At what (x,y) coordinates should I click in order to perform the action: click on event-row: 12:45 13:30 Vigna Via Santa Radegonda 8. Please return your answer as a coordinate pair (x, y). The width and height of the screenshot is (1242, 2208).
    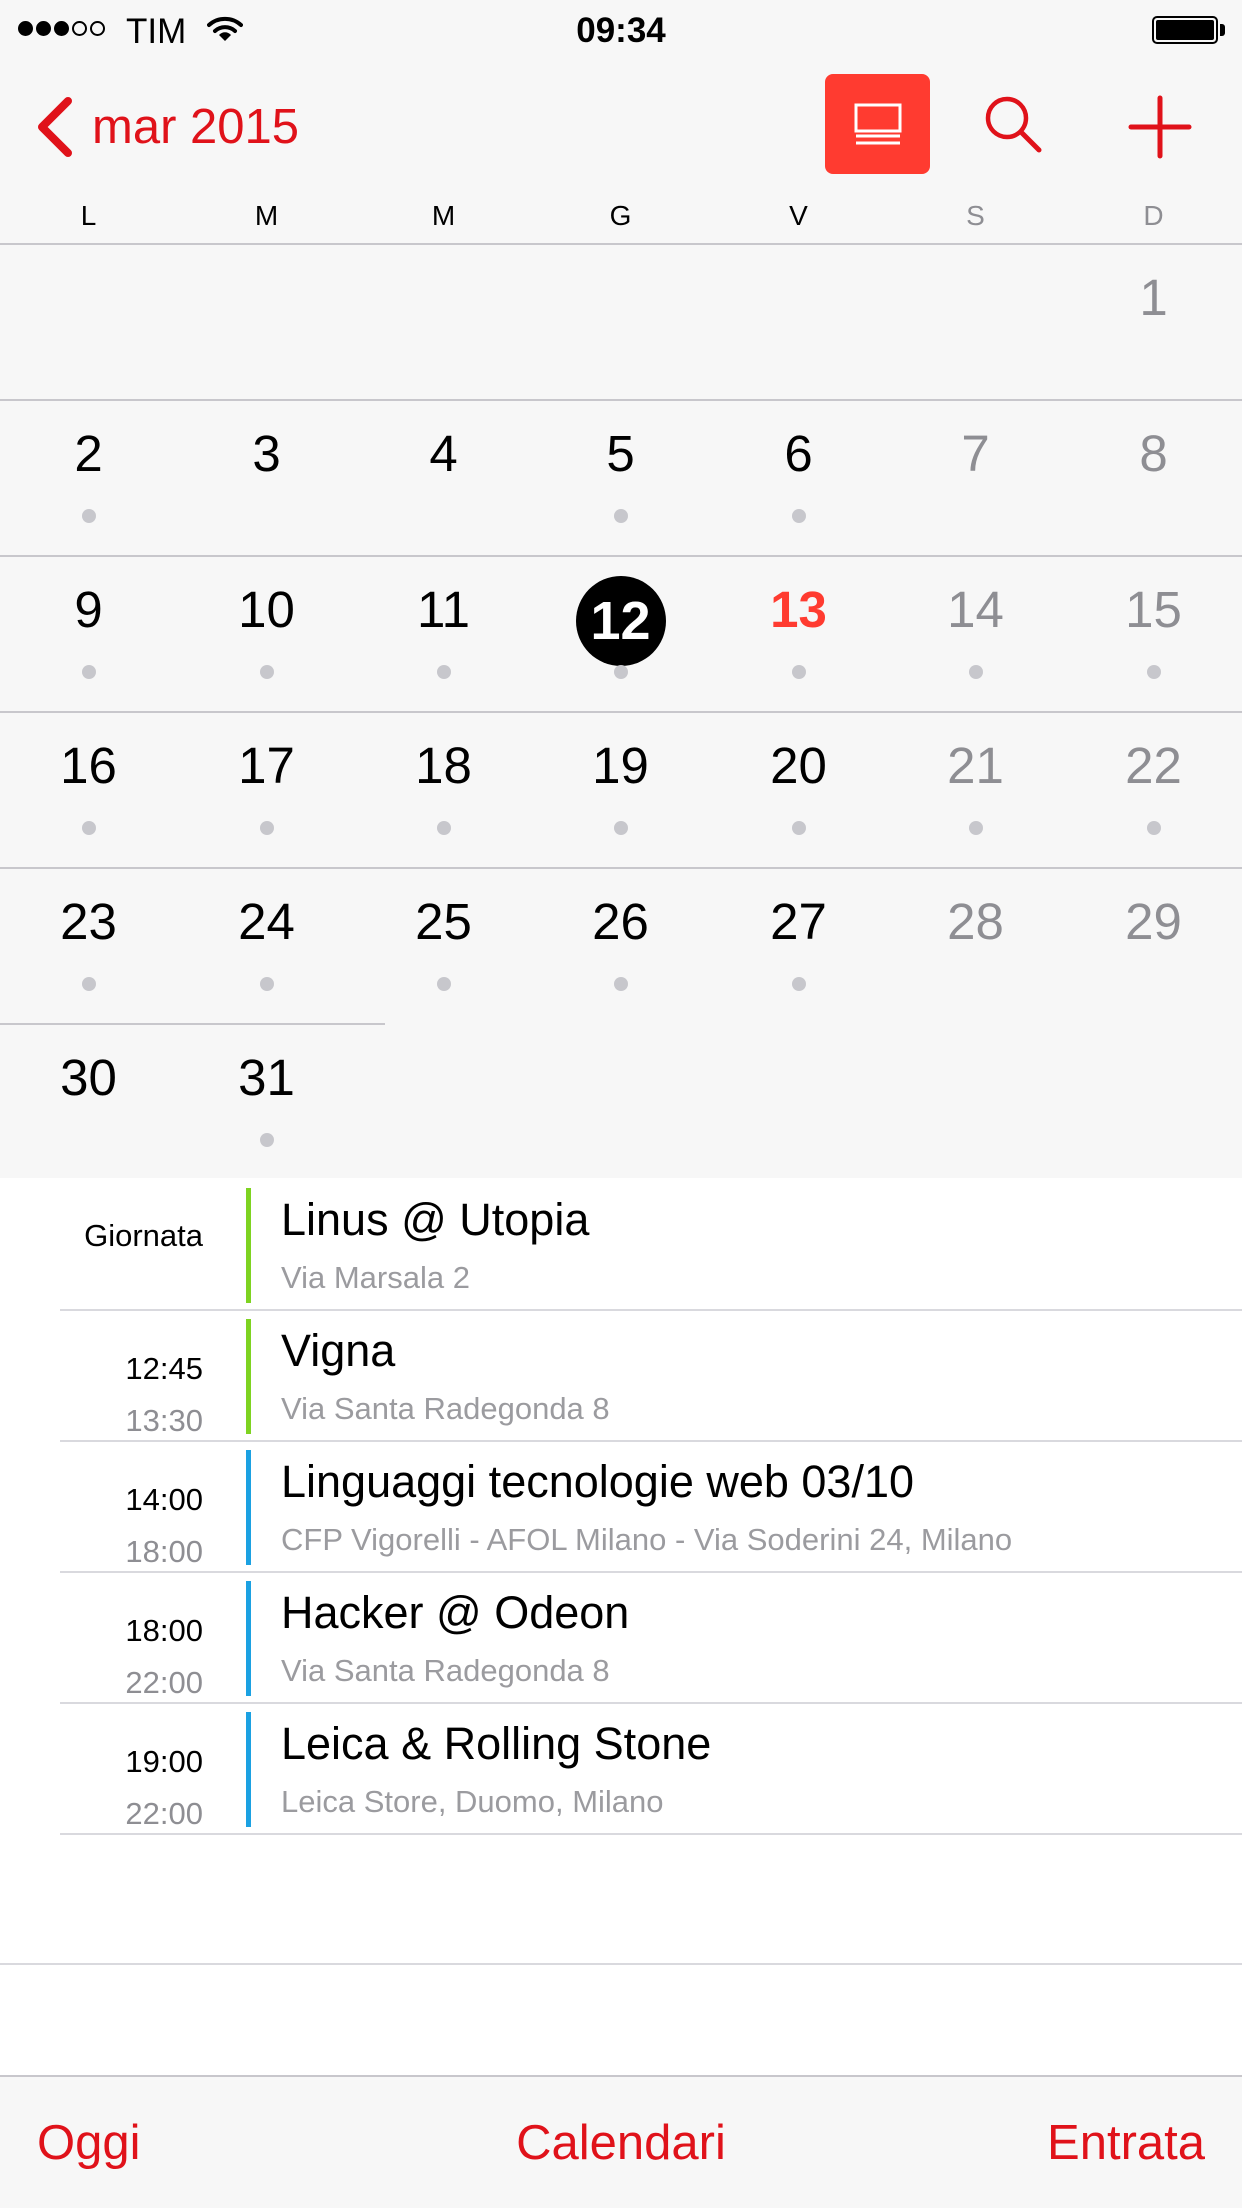
    Looking at the image, I should click on (651, 1376).